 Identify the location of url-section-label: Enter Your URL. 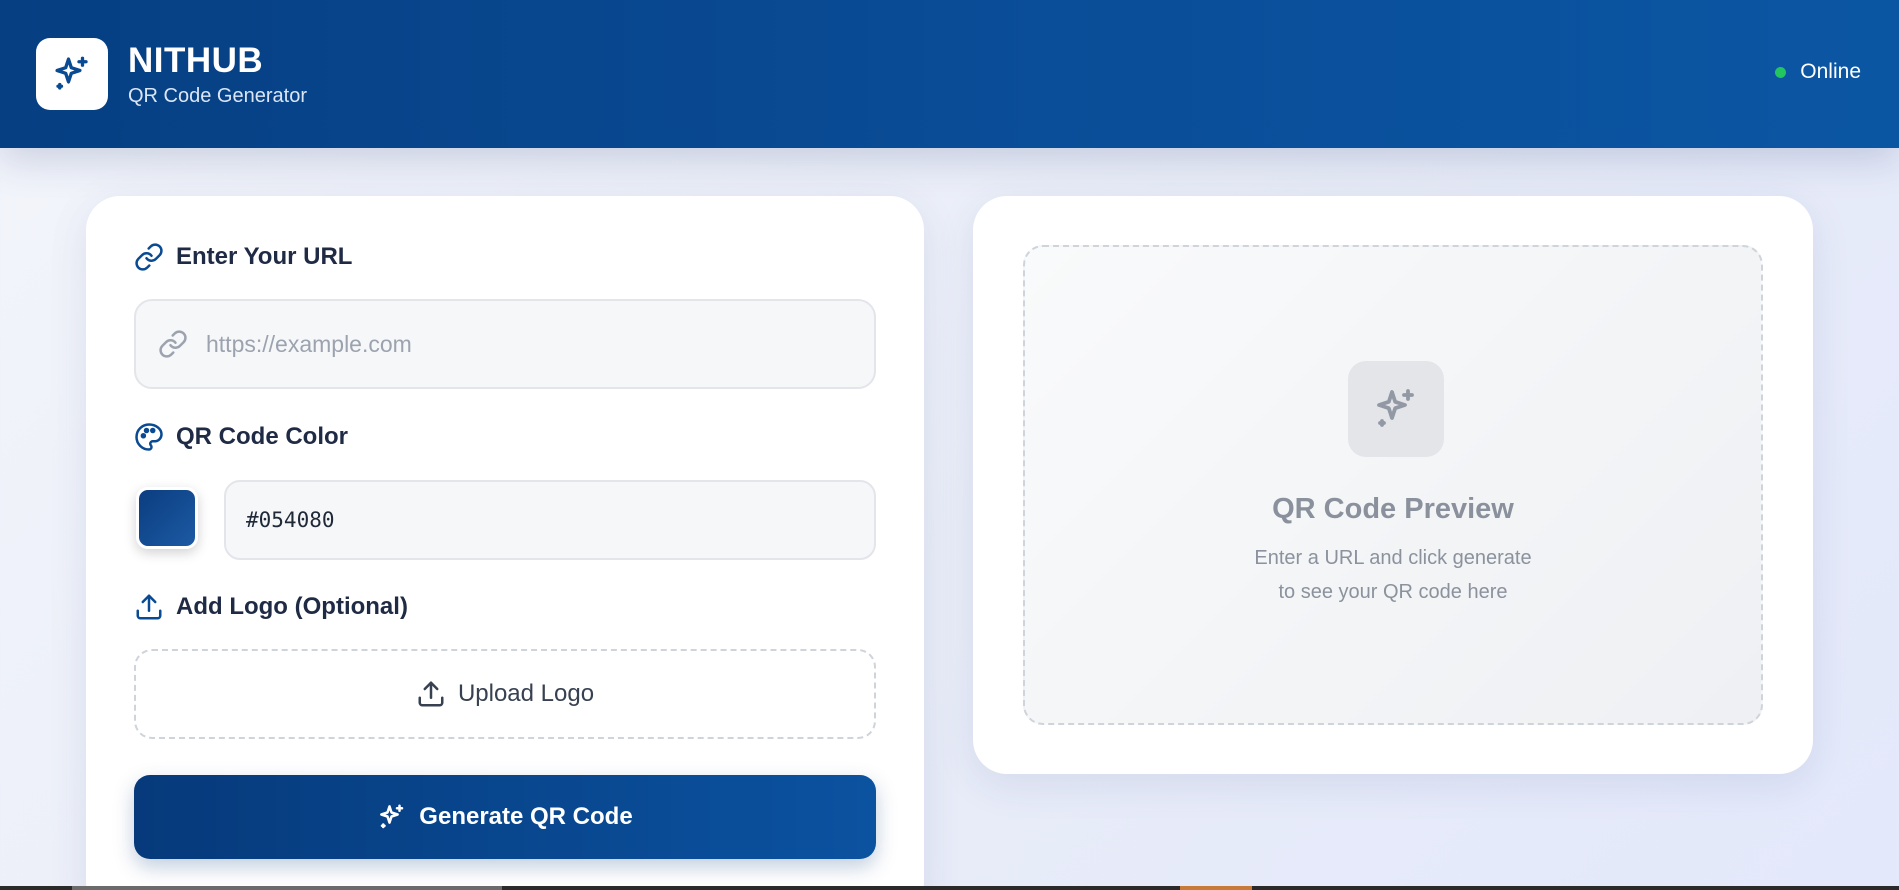
(243, 257).